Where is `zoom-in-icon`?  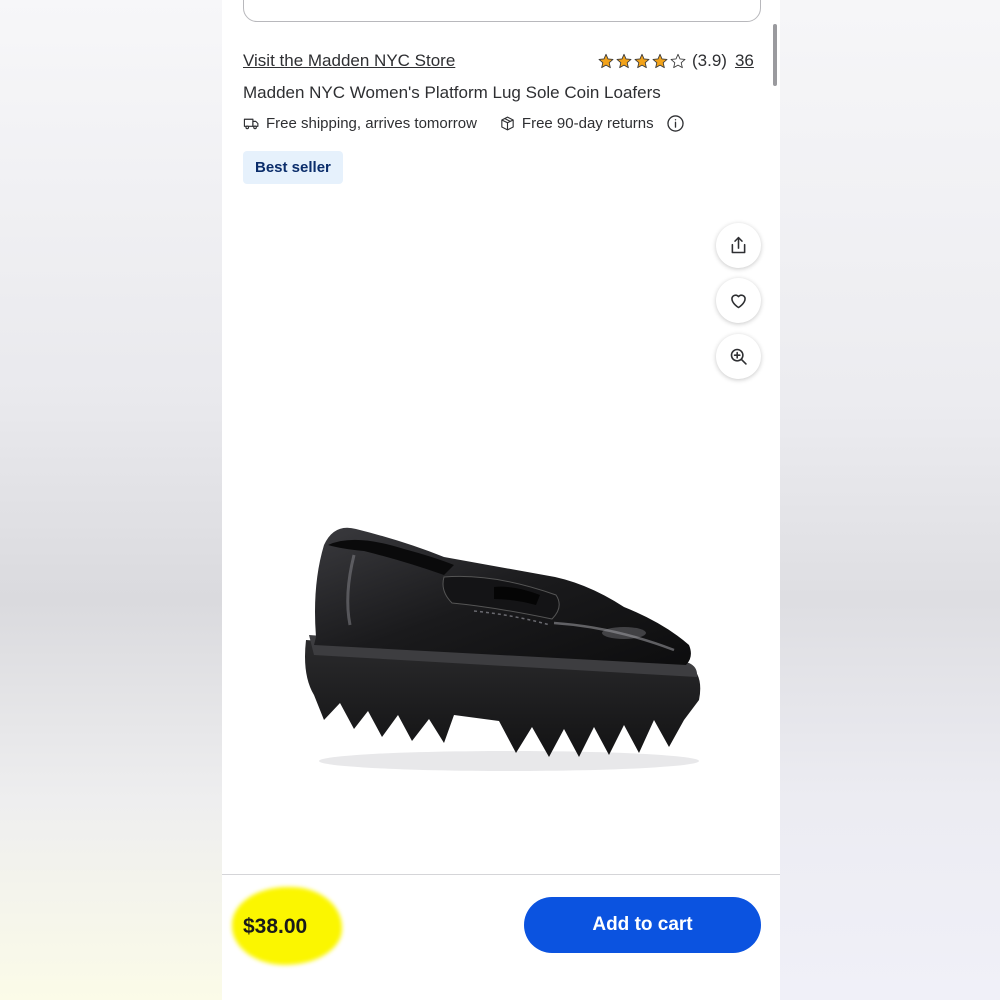
zoom-in-icon is located at coordinates (738, 356).